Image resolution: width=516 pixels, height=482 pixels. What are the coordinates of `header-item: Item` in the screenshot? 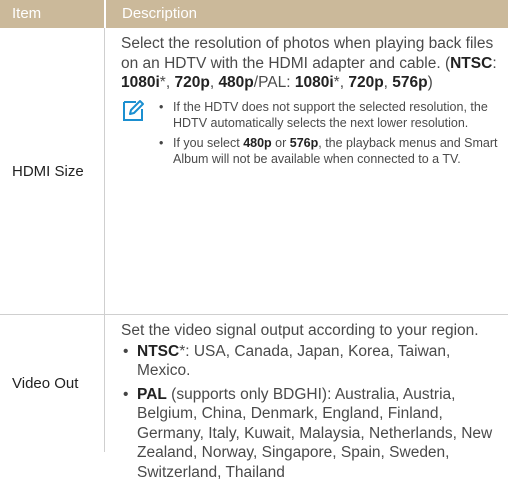 It's located at (52, 14).